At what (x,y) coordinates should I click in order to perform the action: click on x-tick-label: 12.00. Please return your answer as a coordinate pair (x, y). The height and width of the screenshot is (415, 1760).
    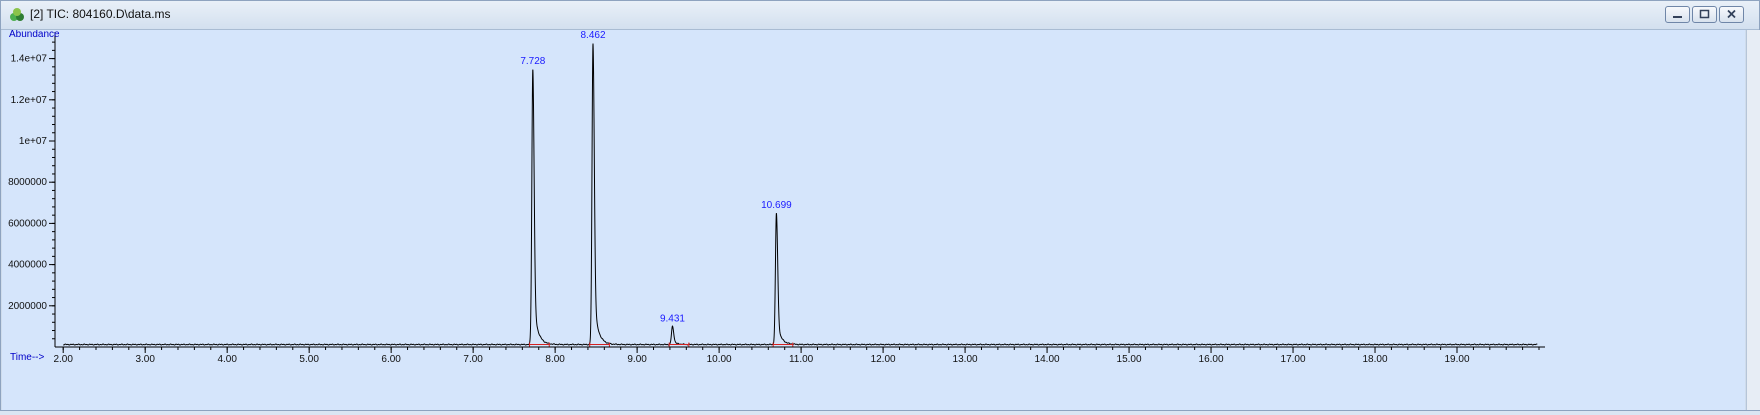
    Looking at the image, I should click on (883, 359).